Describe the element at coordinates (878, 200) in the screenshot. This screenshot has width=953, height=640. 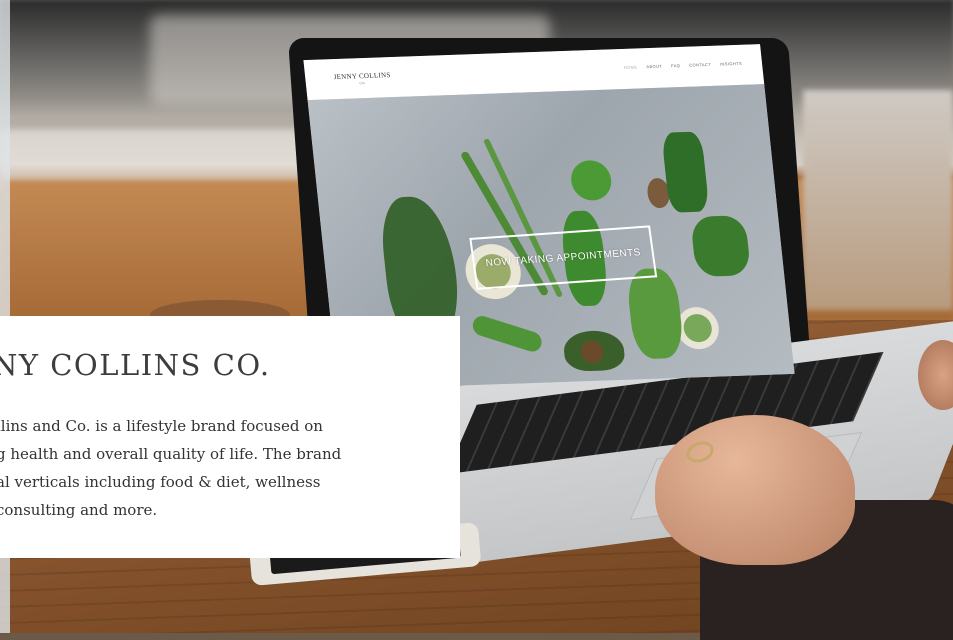
I see `blurred-wall` at that location.